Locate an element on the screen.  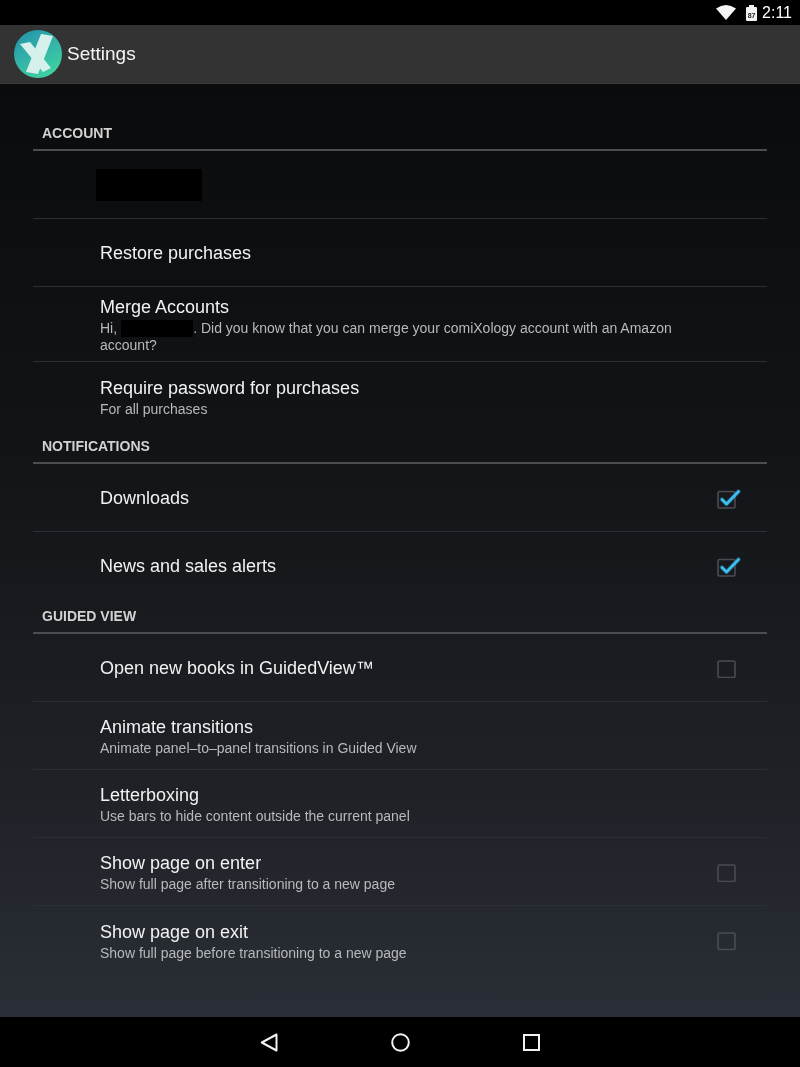
setting-title: Show page on enter is located at coordinates (181, 863).